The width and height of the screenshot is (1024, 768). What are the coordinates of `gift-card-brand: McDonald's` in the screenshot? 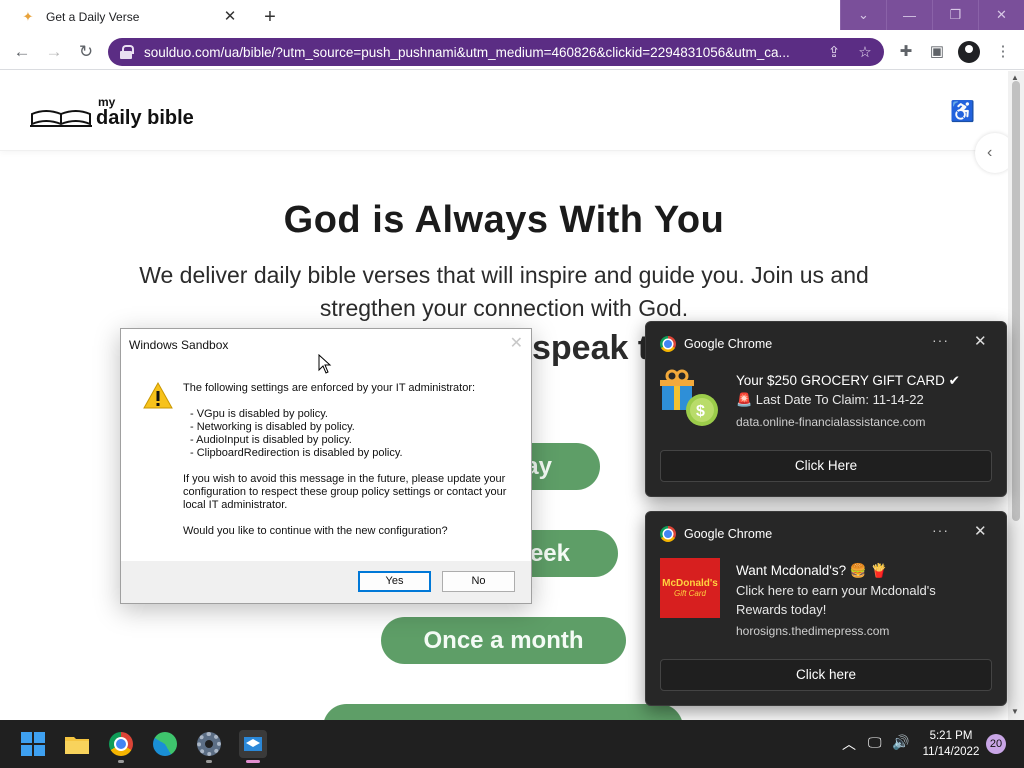 It's located at (690, 583).